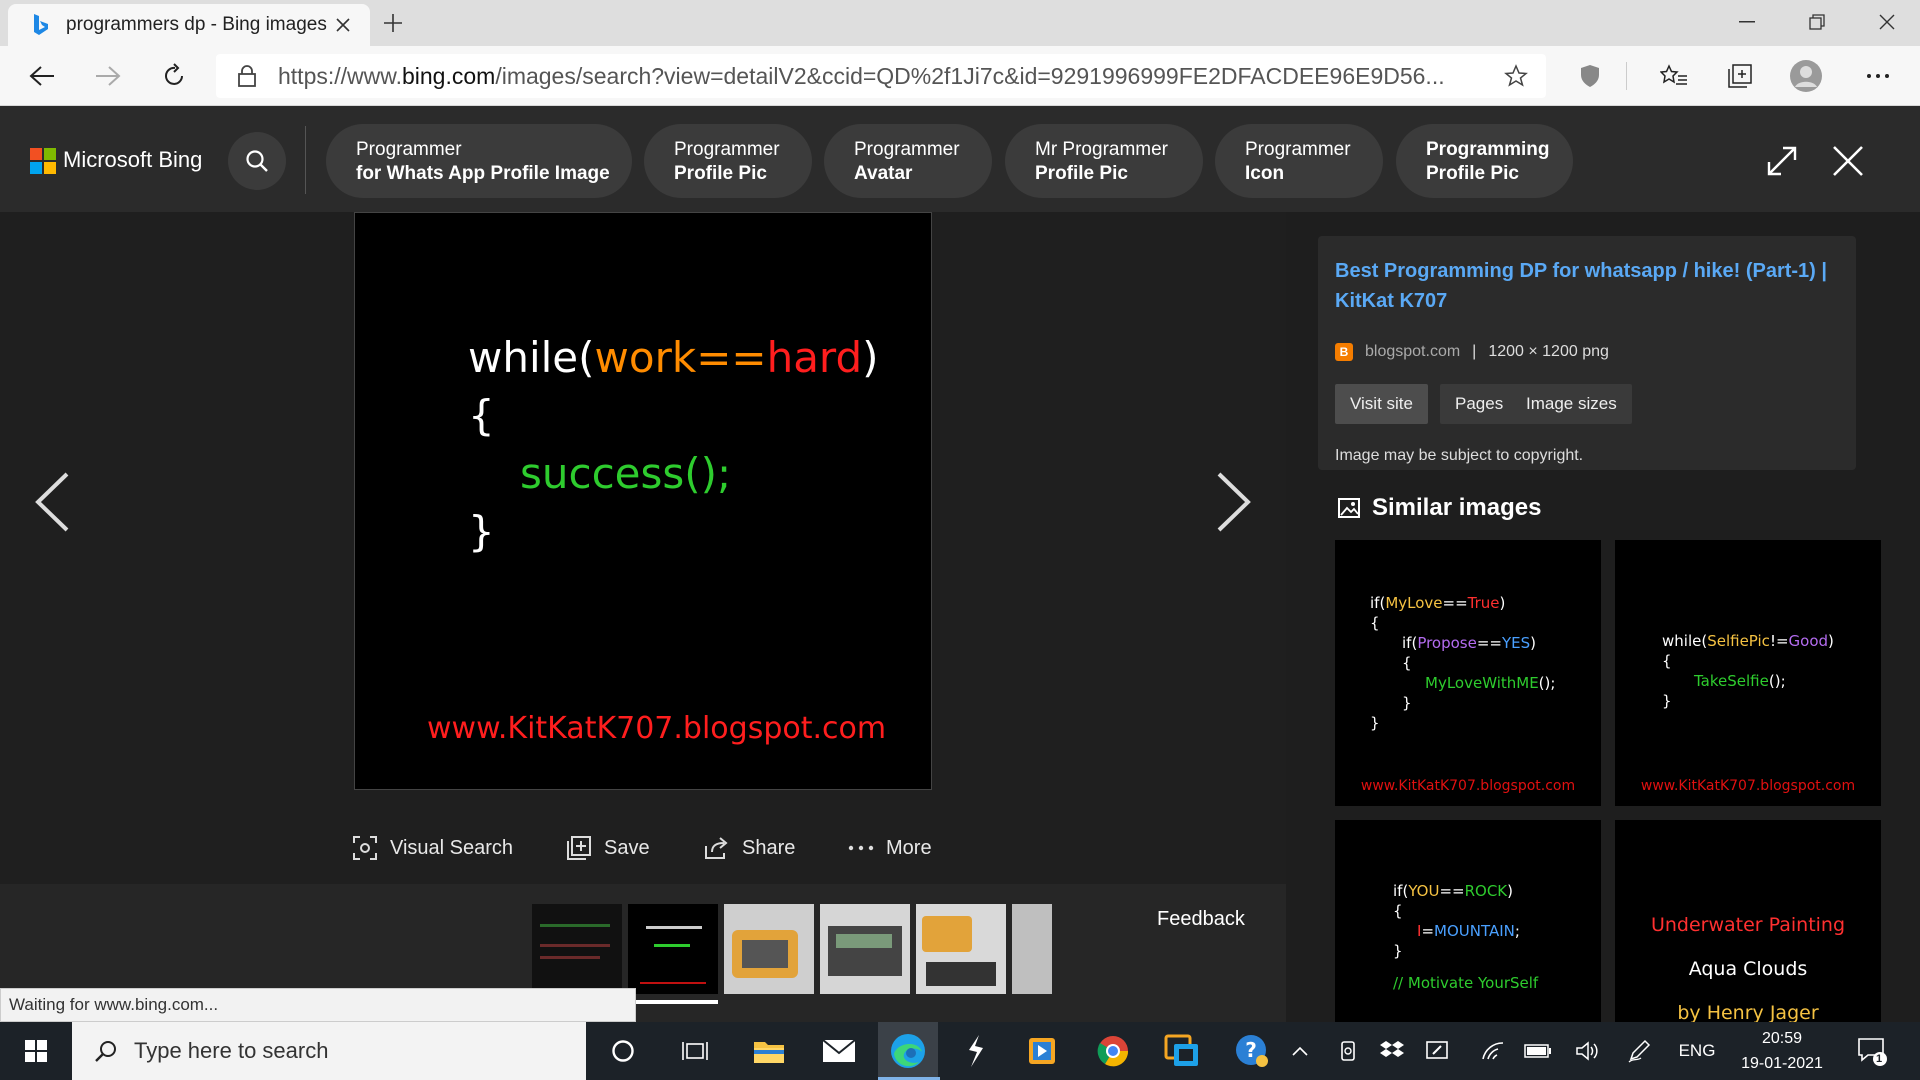 This screenshot has width=1920, height=1080. I want to click on collections-icon, so click(1740, 76).